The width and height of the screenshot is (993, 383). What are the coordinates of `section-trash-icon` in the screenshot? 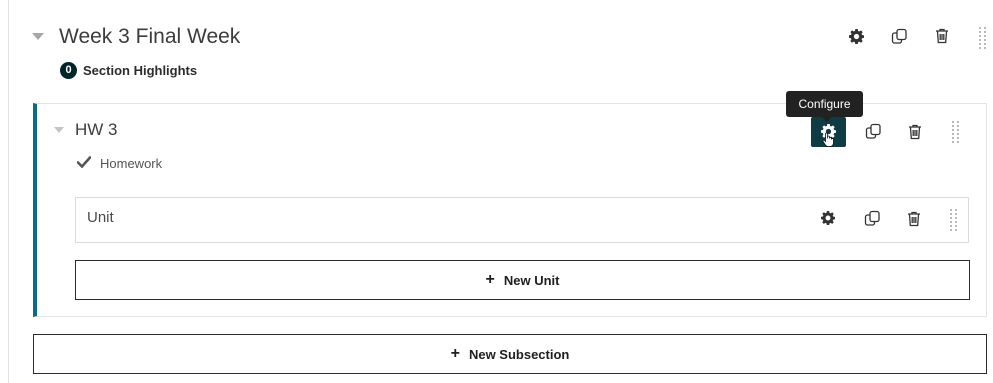 It's located at (942, 36).